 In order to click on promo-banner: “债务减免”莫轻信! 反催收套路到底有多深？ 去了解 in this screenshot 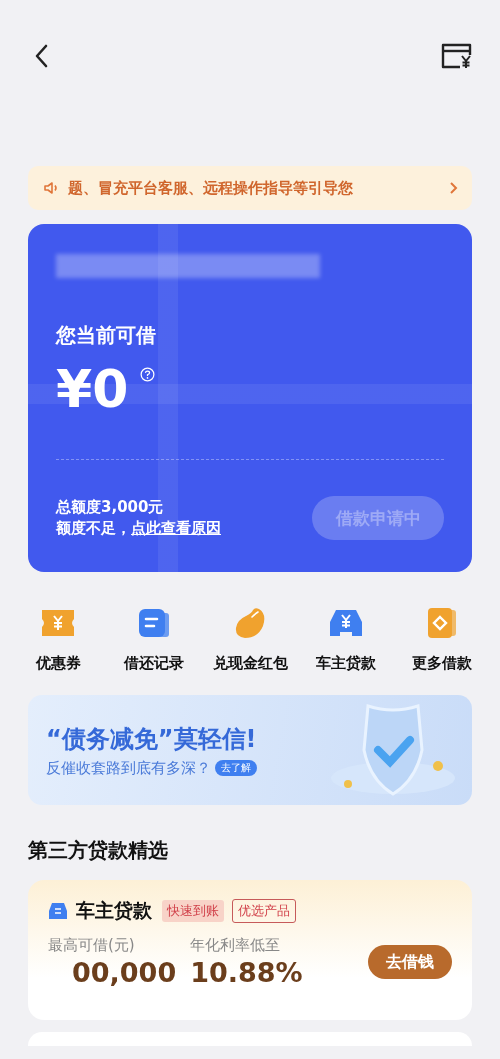, I will do `click(250, 750)`.